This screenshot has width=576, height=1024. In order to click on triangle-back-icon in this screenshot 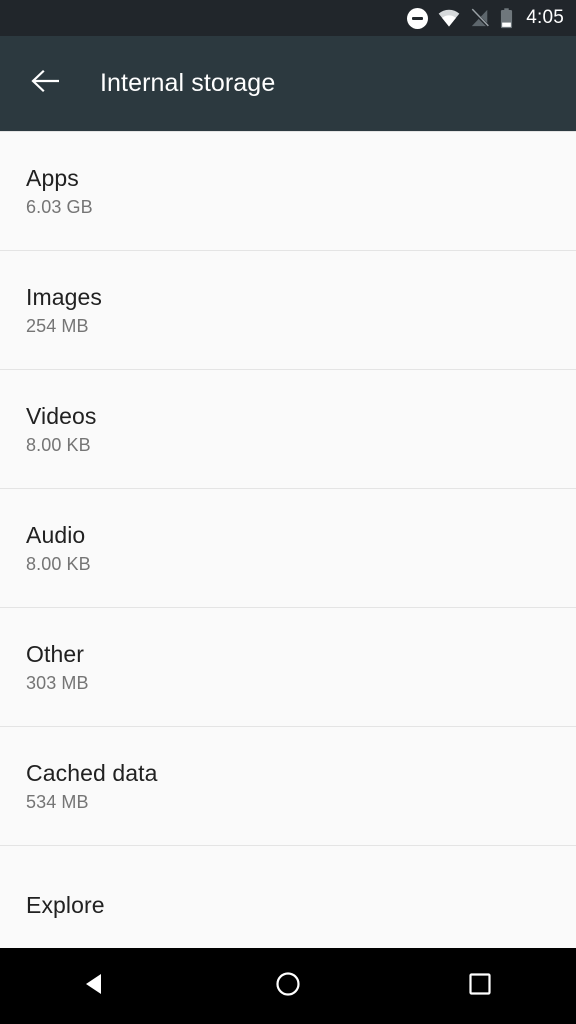, I will do `click(96, 986)`.